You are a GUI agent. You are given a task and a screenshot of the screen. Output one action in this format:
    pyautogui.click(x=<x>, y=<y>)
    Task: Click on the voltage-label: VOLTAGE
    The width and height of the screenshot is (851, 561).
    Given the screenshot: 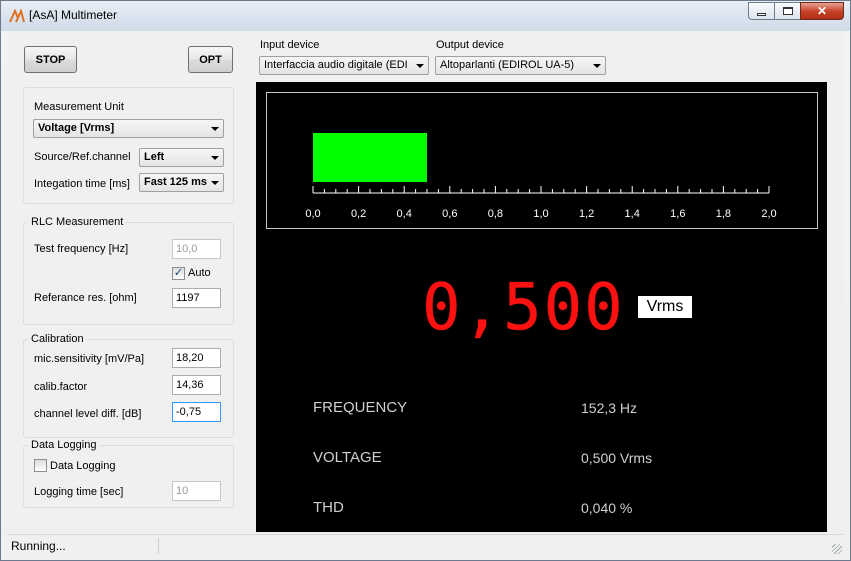 What is the action you would take?
    pyautogui.click(x=347, y=457)
    